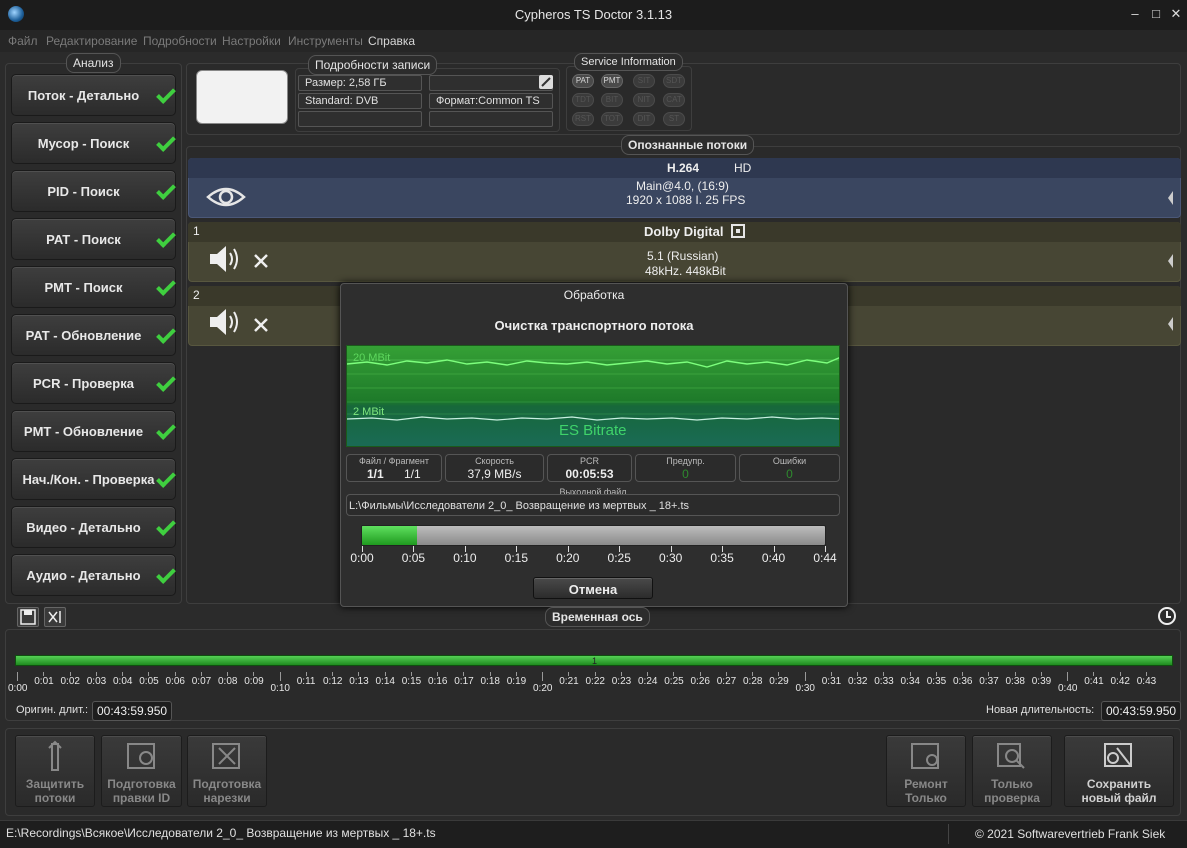  What do you see at coordinates (619, 558) in the screenshot?
I see `progress-tick-label: 0:25` at bounding box center [619, 558].